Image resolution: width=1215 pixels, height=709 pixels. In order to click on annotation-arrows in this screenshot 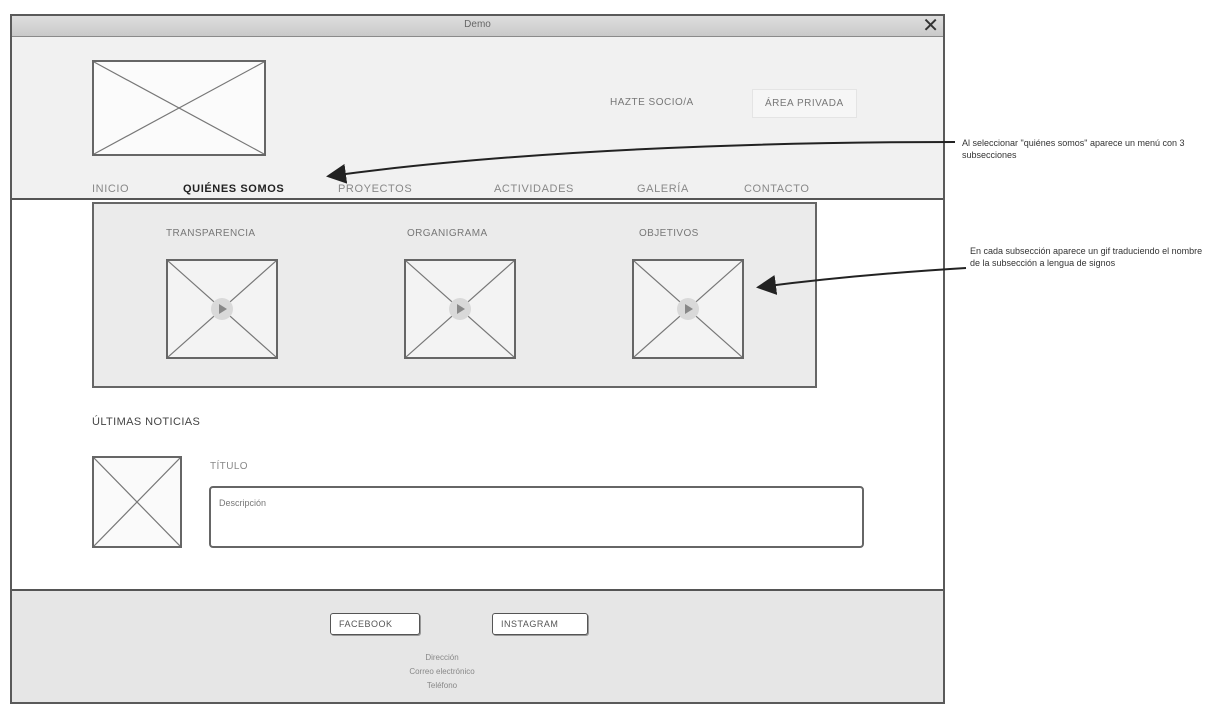, I will do `click(646, 218)`.